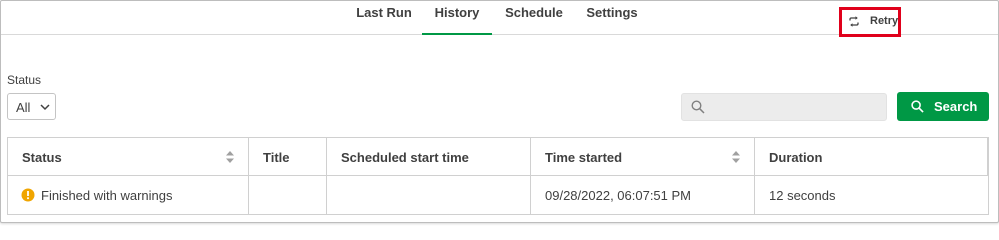 The width and height of the screenshot is (999, 240). What do you see at coordinates (429, 195) in the screenshot?
I see `table-cell-scheduled-start` at bounding box center [429, 195].